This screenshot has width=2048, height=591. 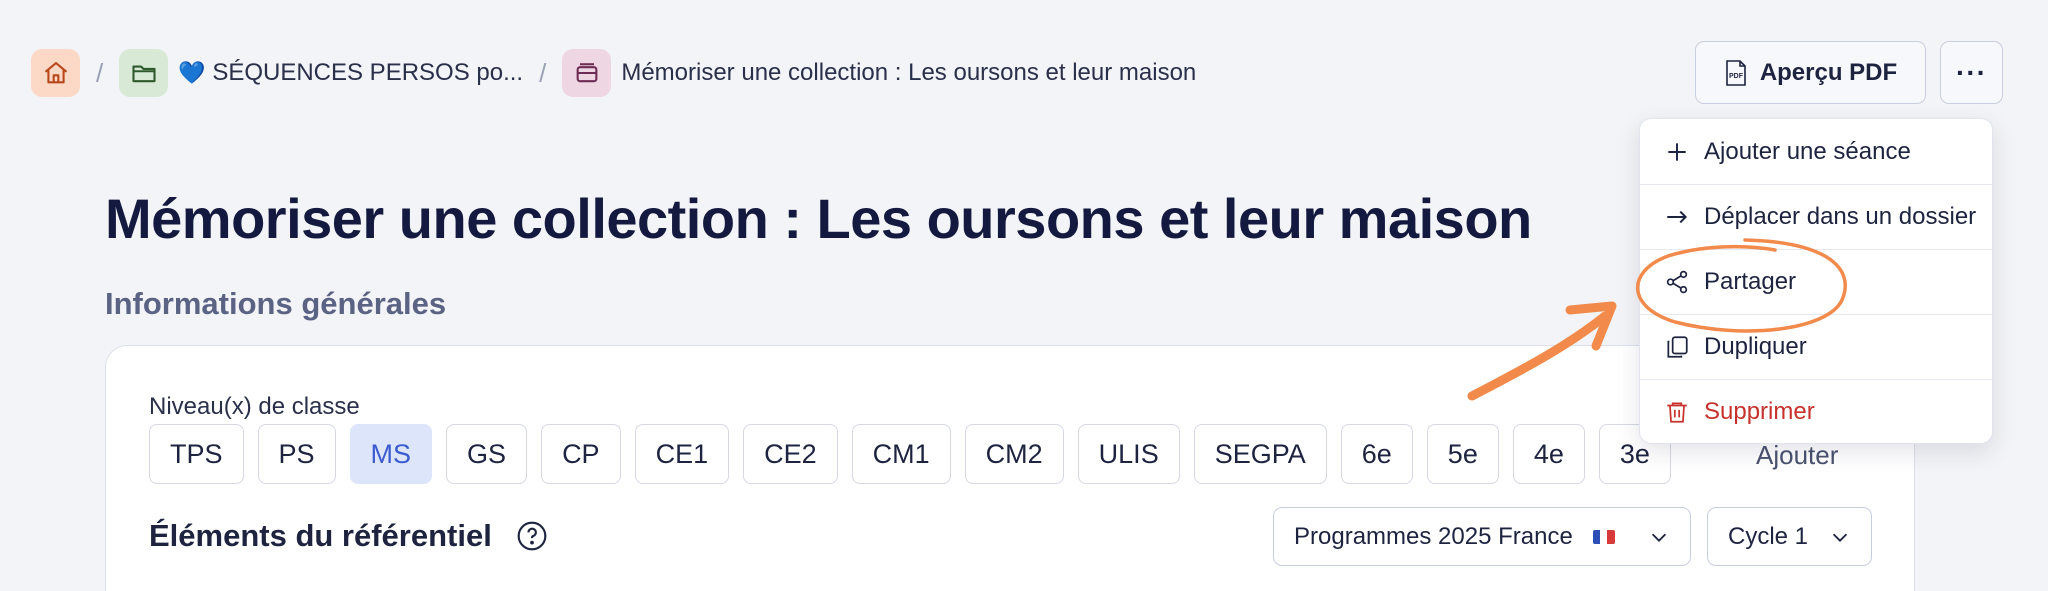 I want to click on pdf-preview-button: PDF Aperçu PDF, so click(x=1810, y=72).